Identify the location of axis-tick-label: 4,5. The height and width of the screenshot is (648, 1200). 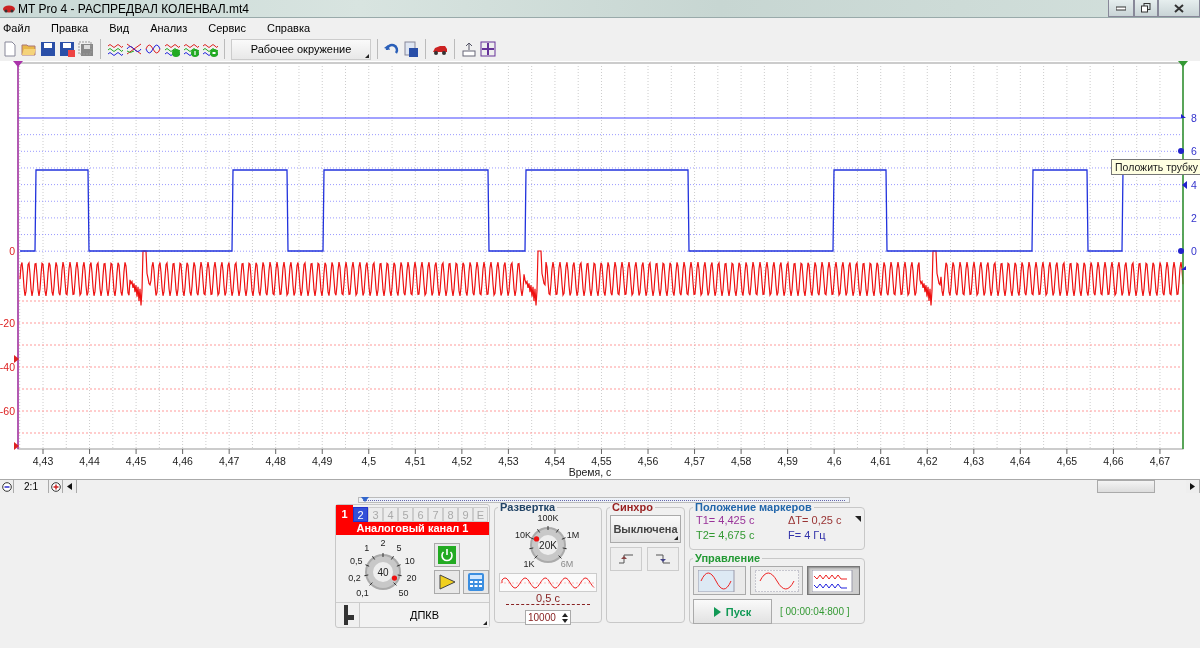
(369, 461).